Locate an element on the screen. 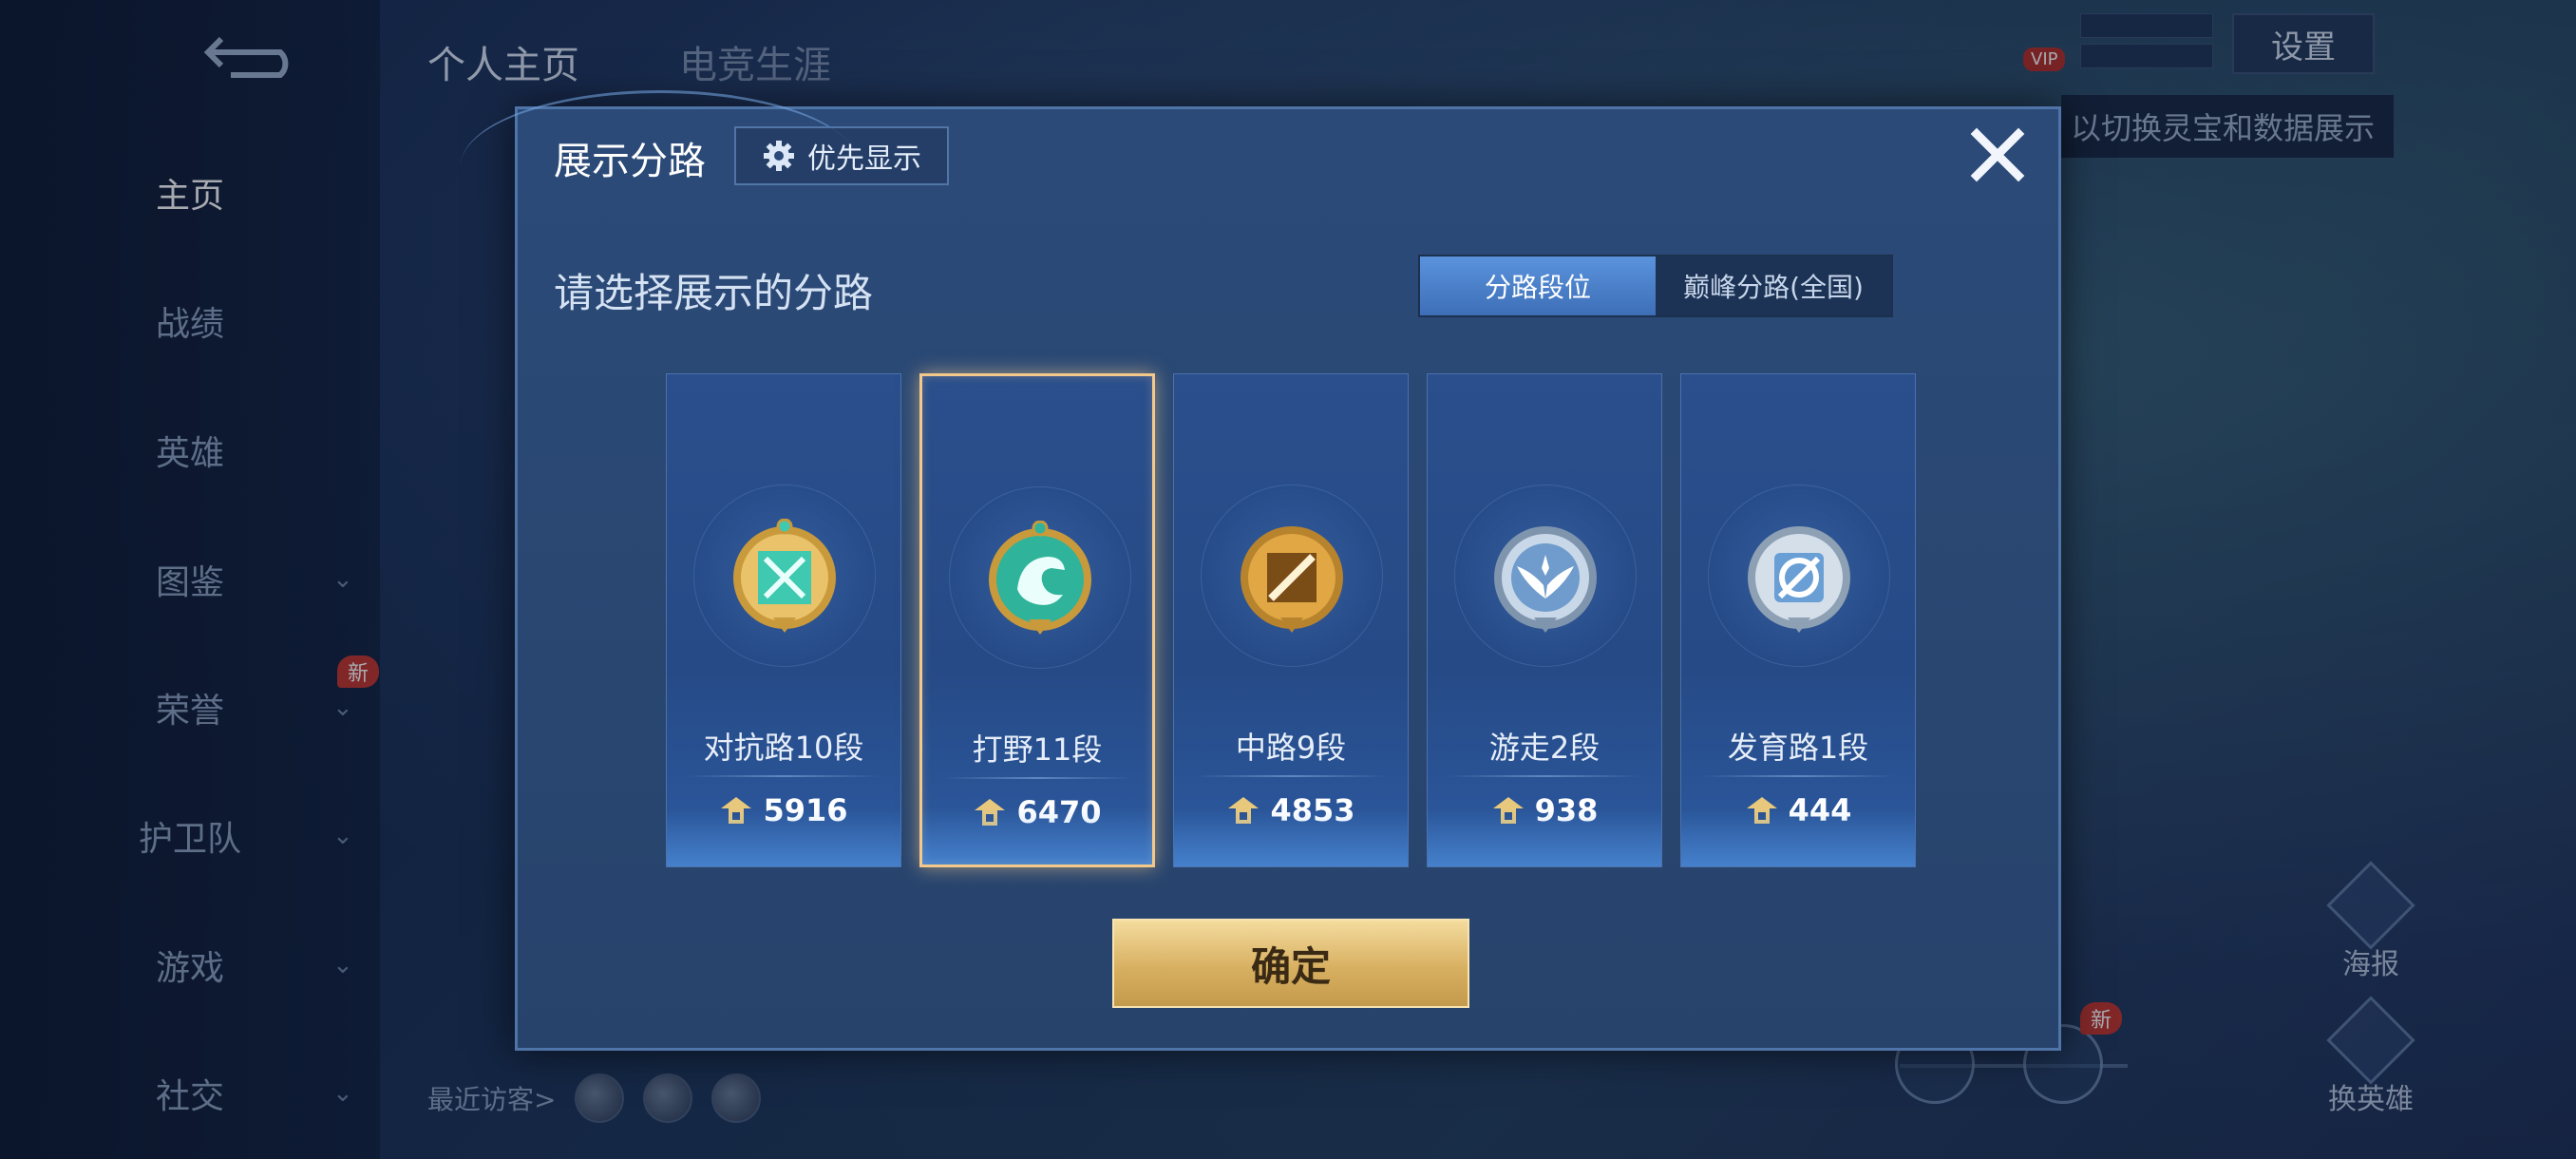 Image resolution: width=2576 pixels, height=1159 pixels. lane-card-mid: 中路9段 4853 is located at coordinates (1291, 620).